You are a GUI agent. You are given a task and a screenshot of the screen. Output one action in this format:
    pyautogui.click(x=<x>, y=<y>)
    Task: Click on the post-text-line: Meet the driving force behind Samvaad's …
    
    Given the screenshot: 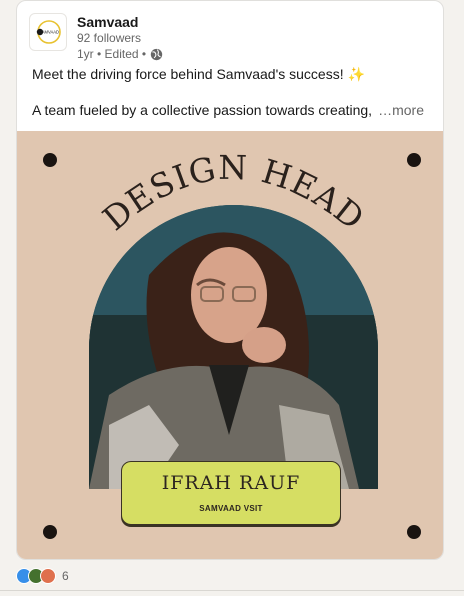 What is the action you would take?
    pyautogui.click(x=198, y=74)
    